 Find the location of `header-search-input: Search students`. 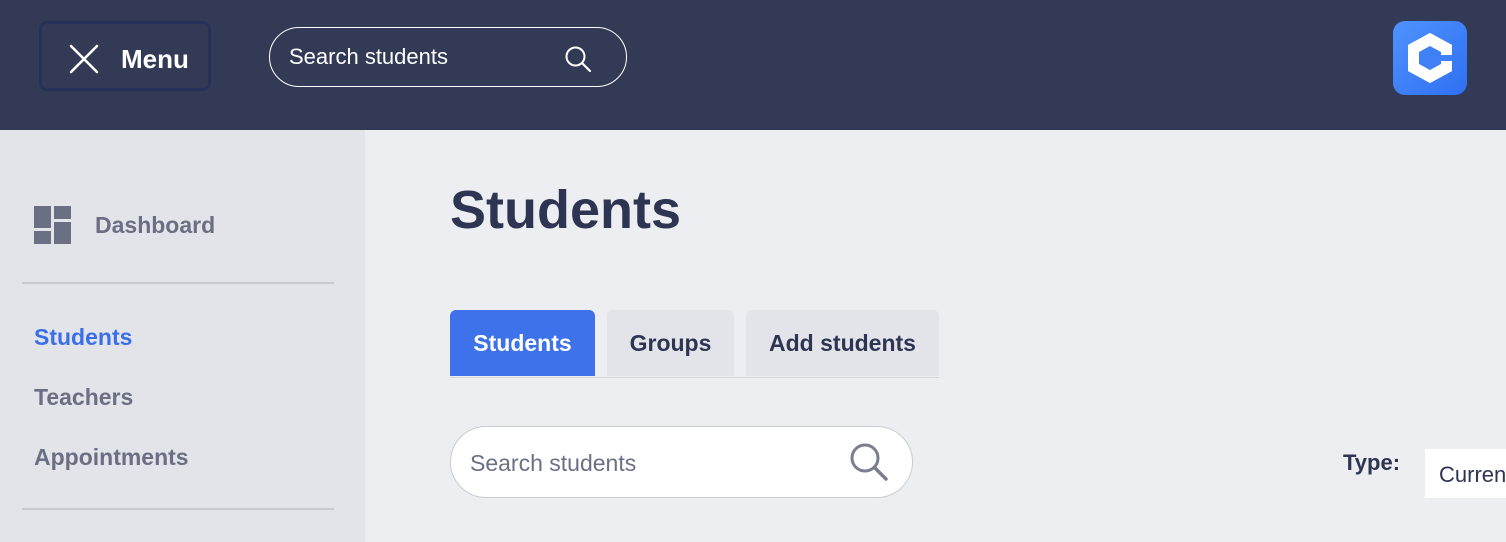

header-search-input: Search students is located at coordinates (448, 57).